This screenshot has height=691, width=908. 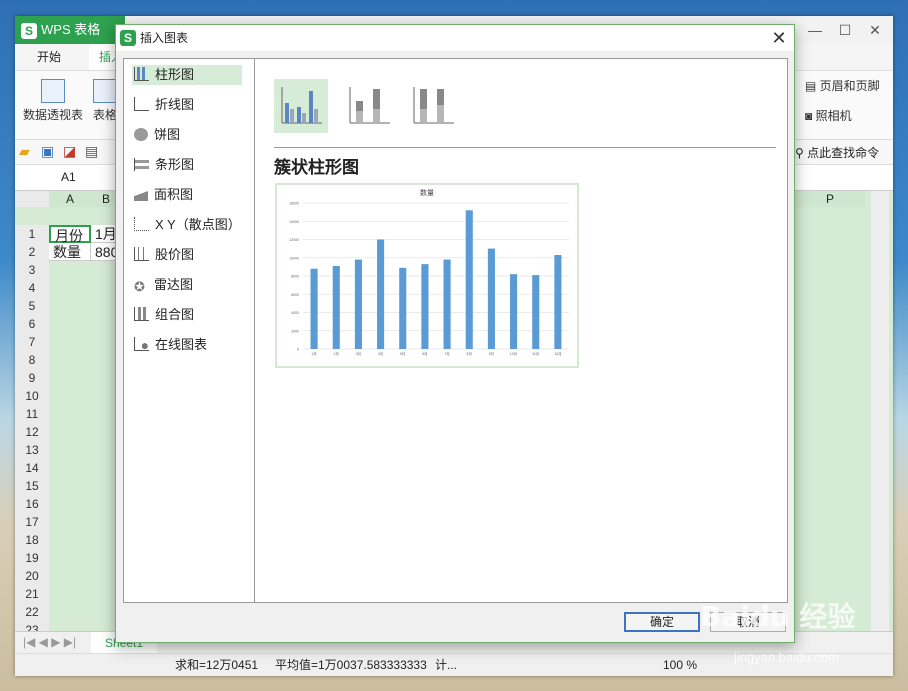 What do you see at coordinates (164, 38) in the screenshot?
I see `dialog-title: 插入图表` at bounding box center [164, 38].